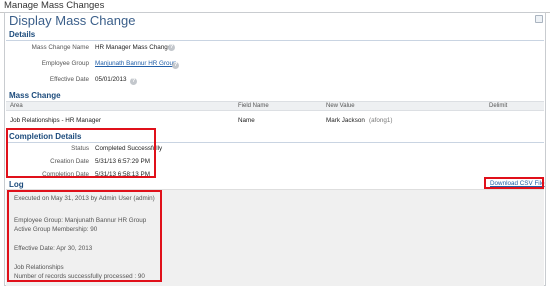  I want to click on row-area: Job Relationships - HR Manager, so click(55, 120).